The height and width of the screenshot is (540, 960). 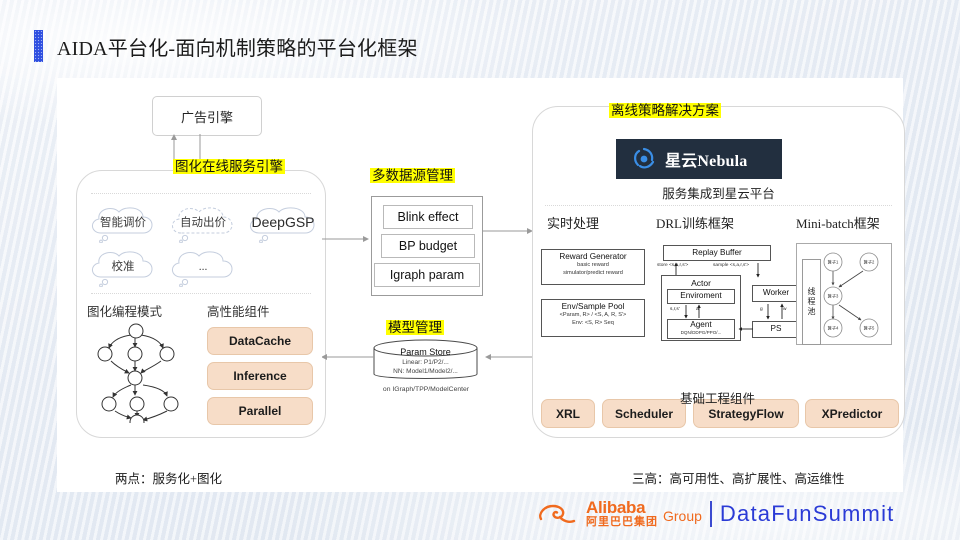 What do you see at coordinates (138, 373) in the screenshot?
I see `dag-graph` at bounding box center [138, 373].